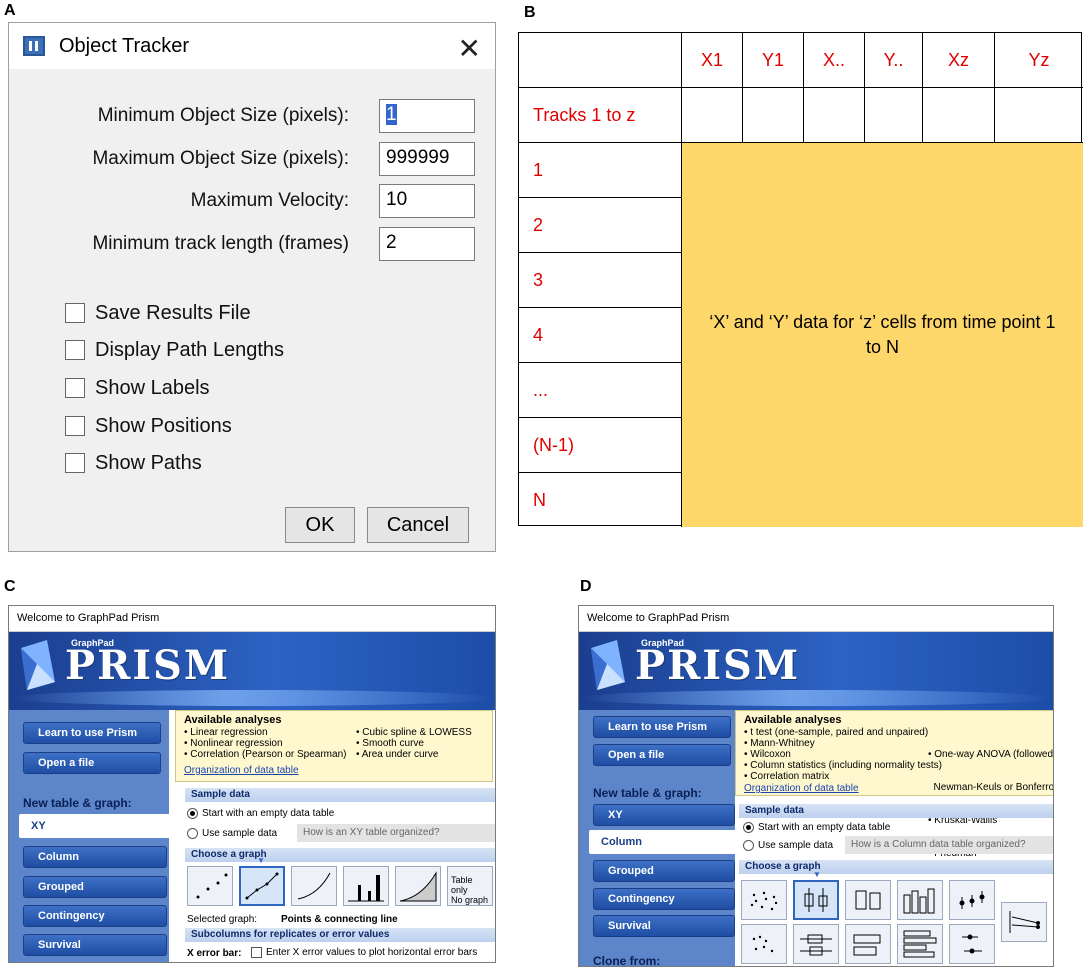  What do you see at coordinates (959, 60) in the screenshot?
I see `header-cell: Xz` at bounding box center [959, 60].